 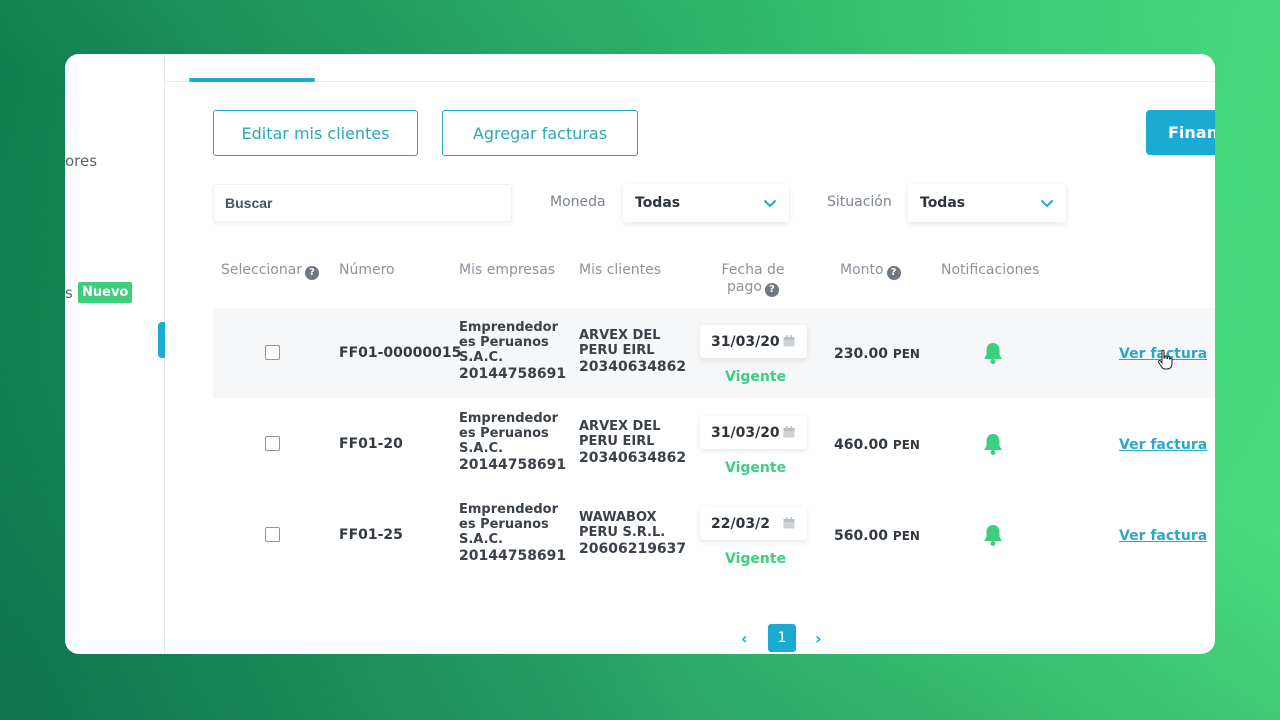 I want to click on next-page-button: ›, so click(x=818, y=638).